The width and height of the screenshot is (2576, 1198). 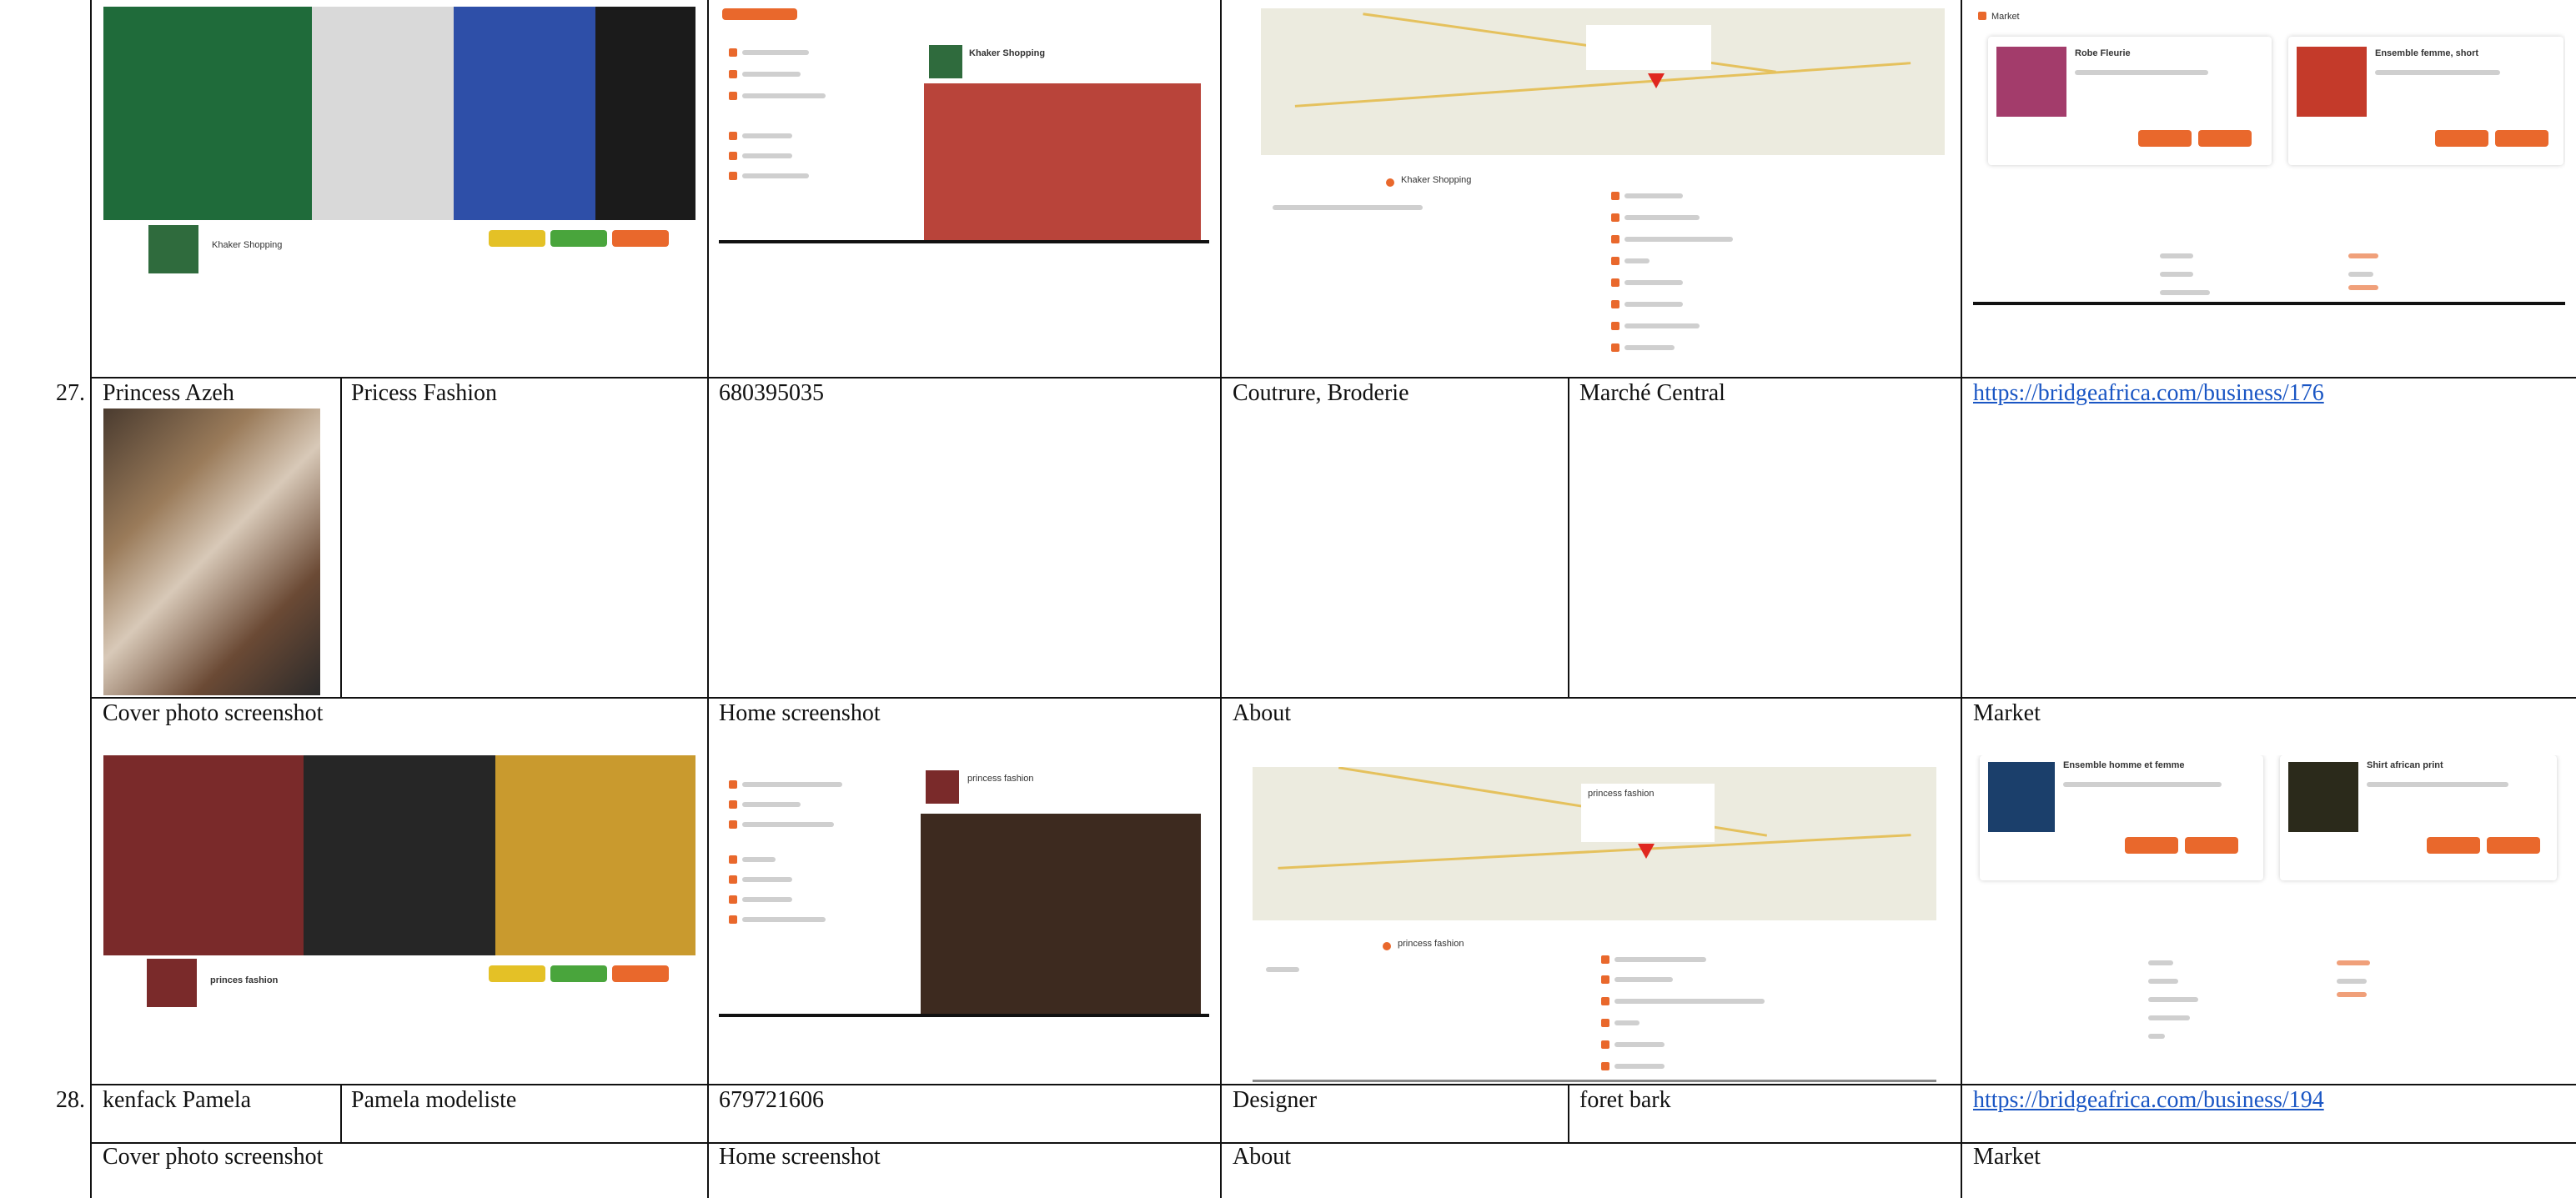 What do you see at coordinates (1275, 1100) in the screenshot?
I see `business-category: Designer` at bounding box center [1275, 1100].